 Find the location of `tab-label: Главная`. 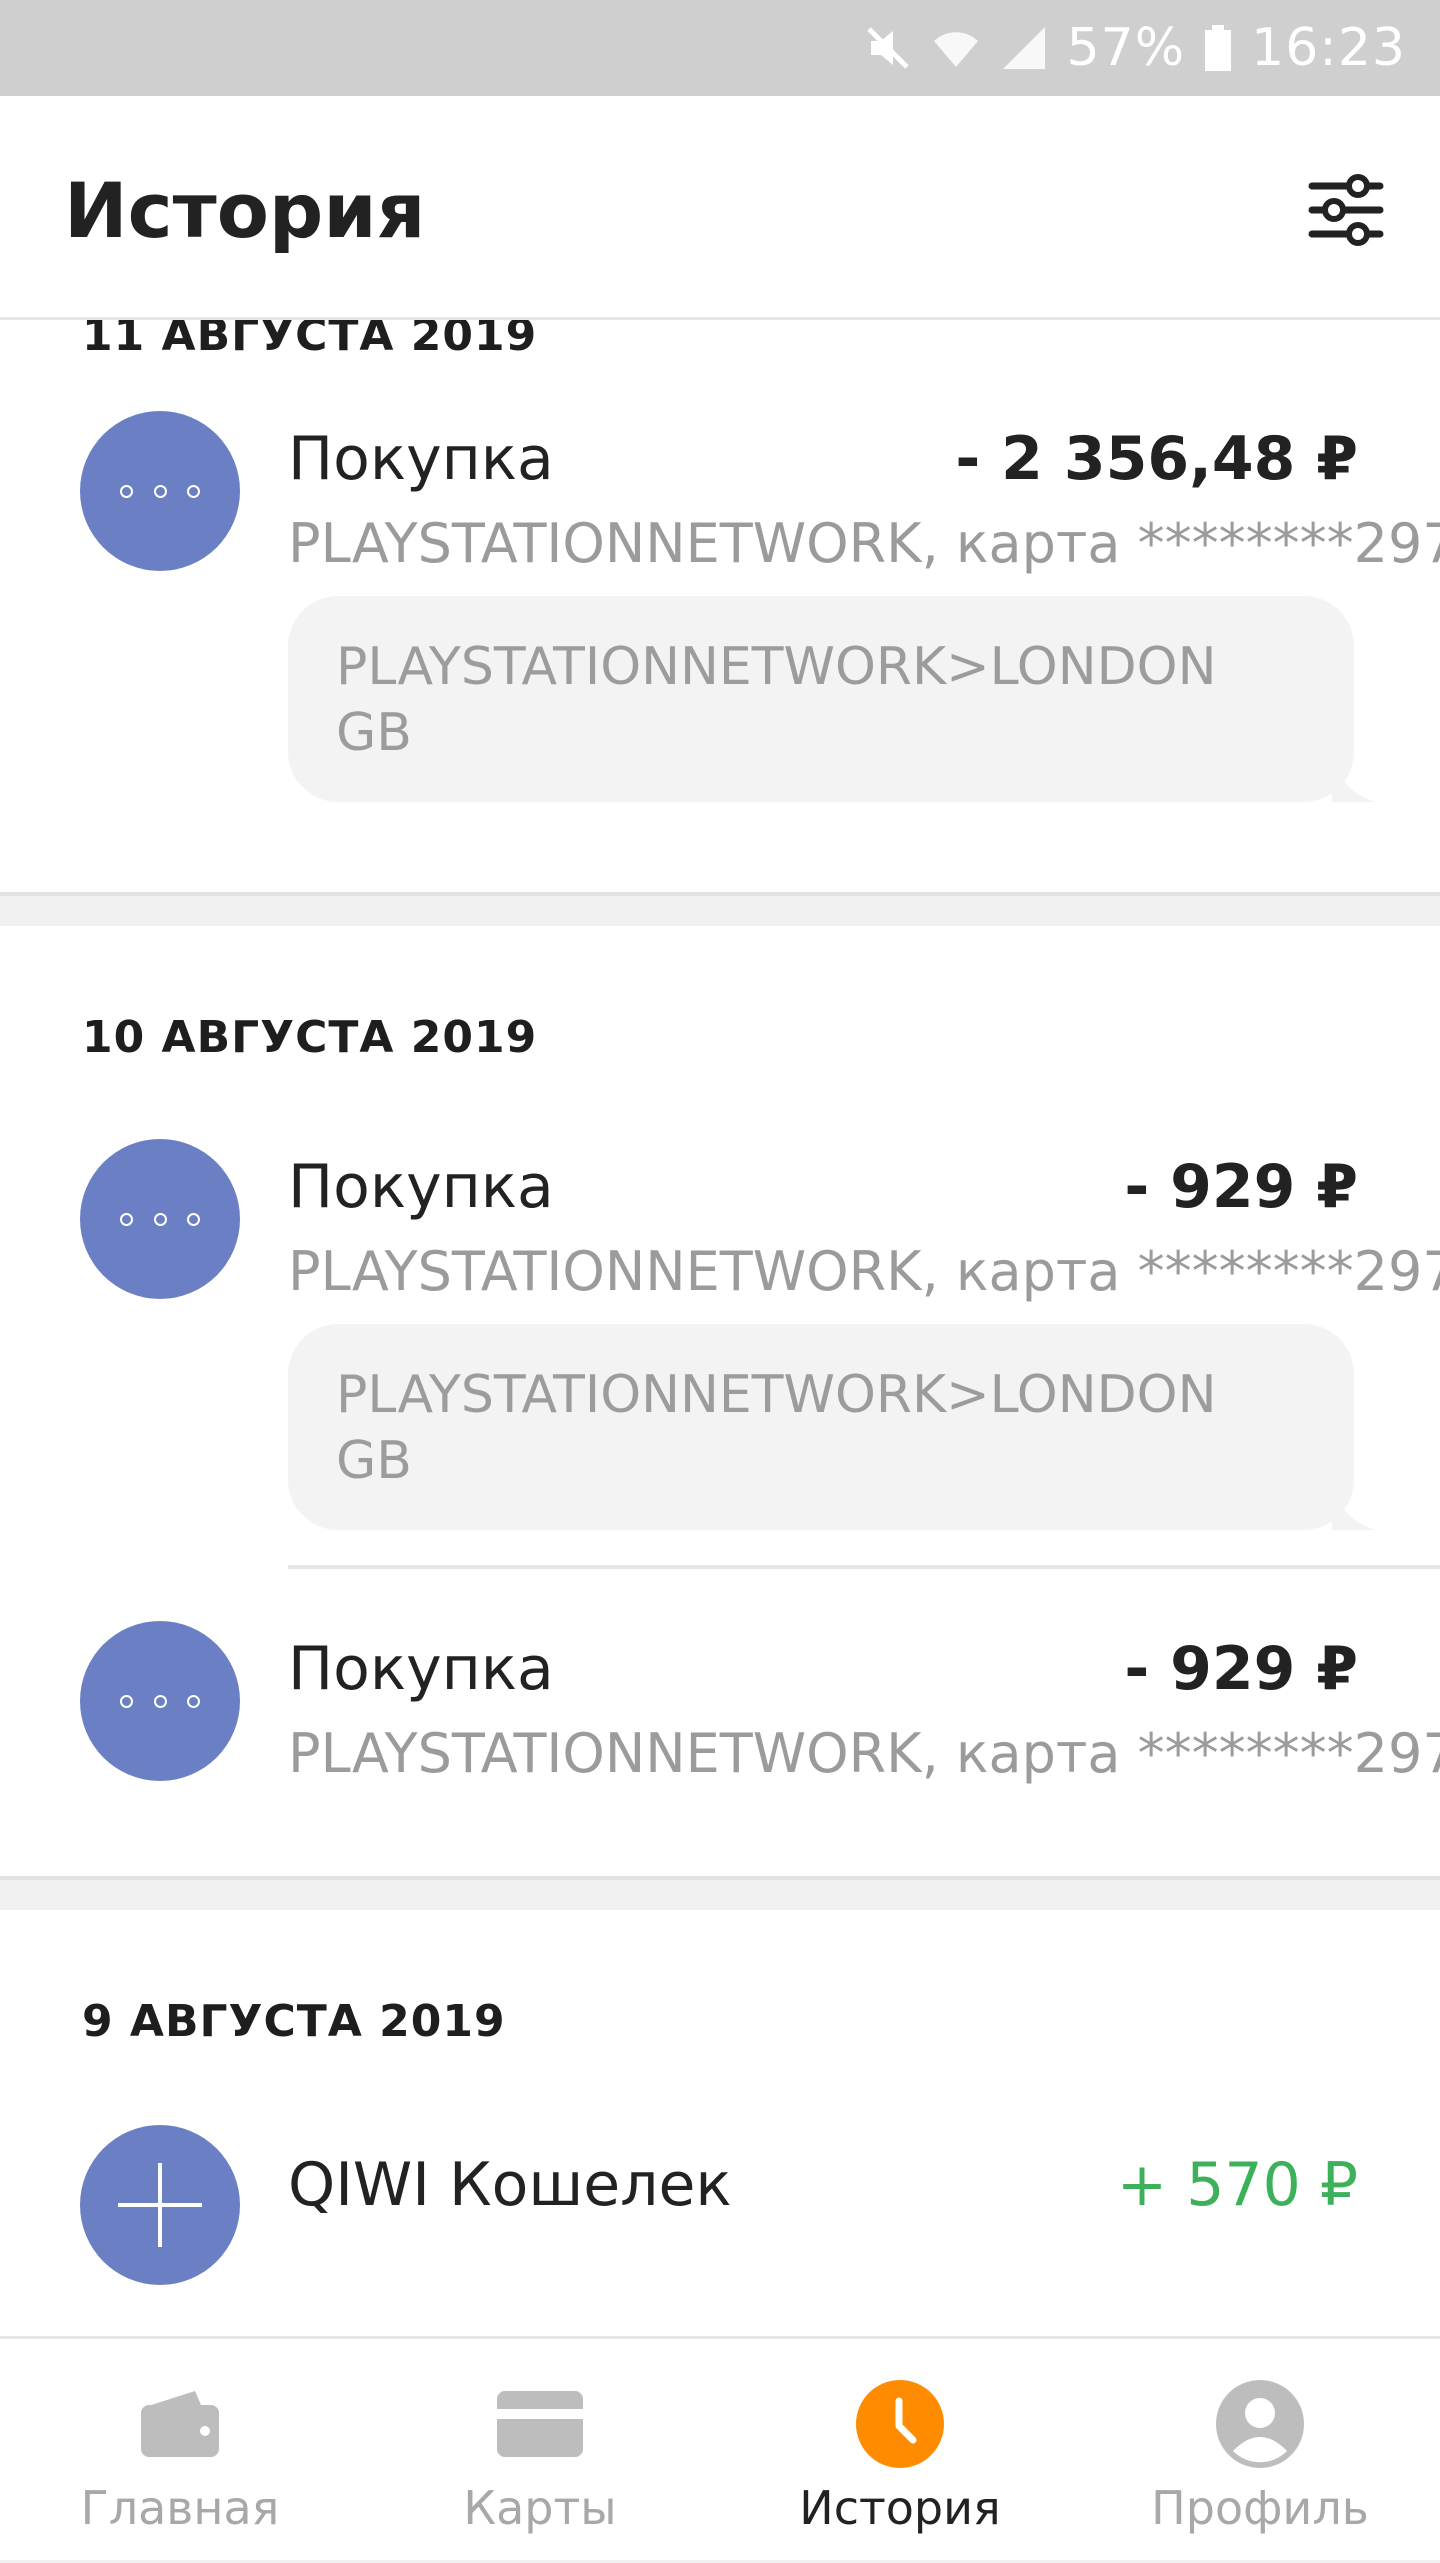

tab-label: Главная is located at coordinates (180, 2508).